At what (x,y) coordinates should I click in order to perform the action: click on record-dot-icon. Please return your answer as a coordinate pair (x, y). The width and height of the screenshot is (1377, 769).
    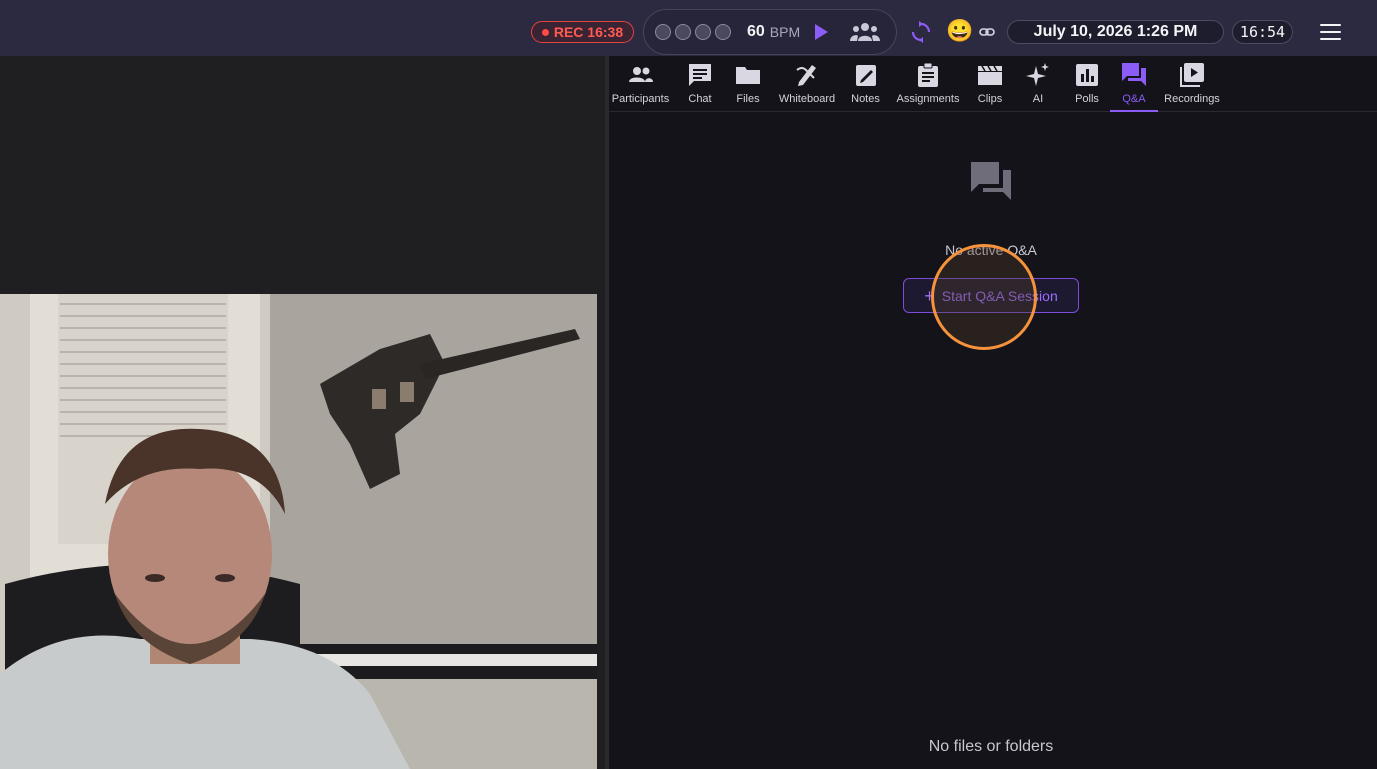
    Looking at the image, I should click on (545, 32).